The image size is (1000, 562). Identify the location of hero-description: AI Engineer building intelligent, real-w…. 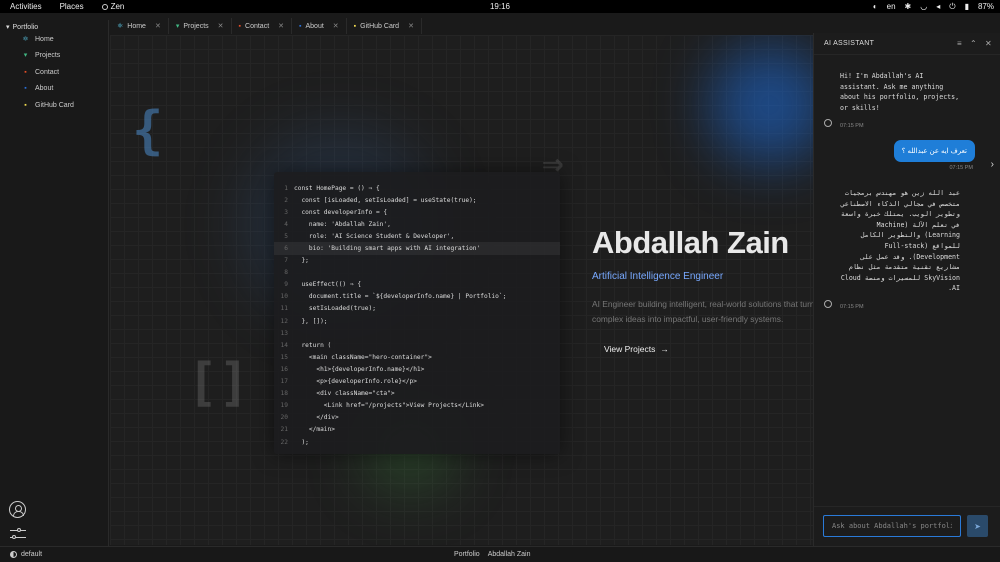
(702, 311).